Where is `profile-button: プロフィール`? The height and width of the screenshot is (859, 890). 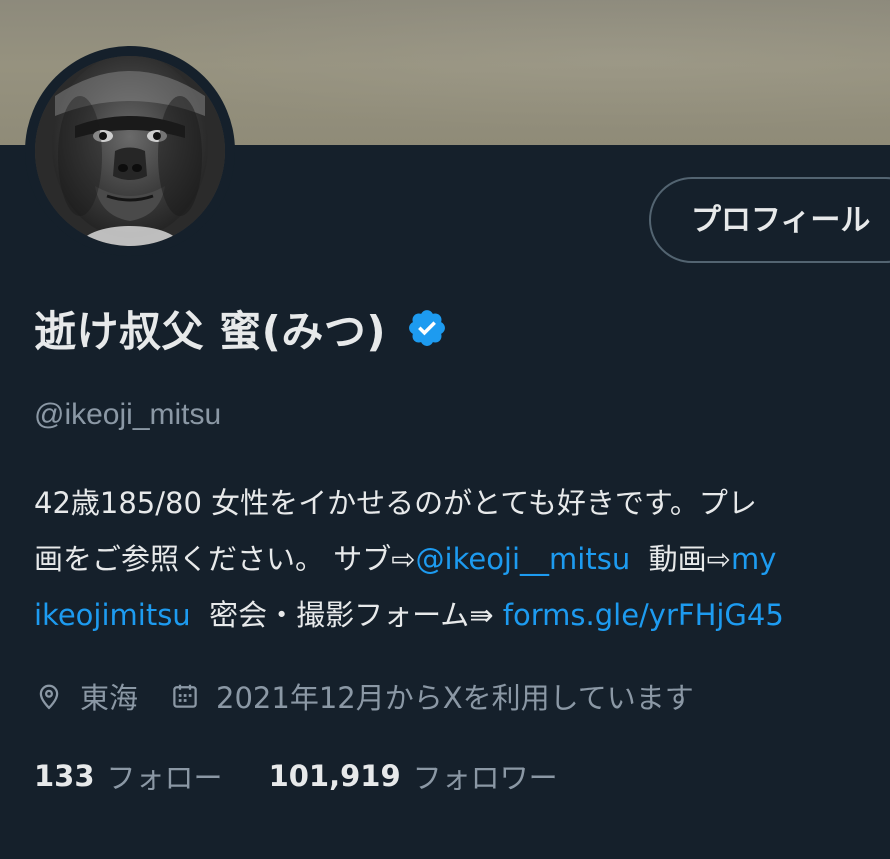
profile-button: プロフィール is located at coordinates (769, 220).